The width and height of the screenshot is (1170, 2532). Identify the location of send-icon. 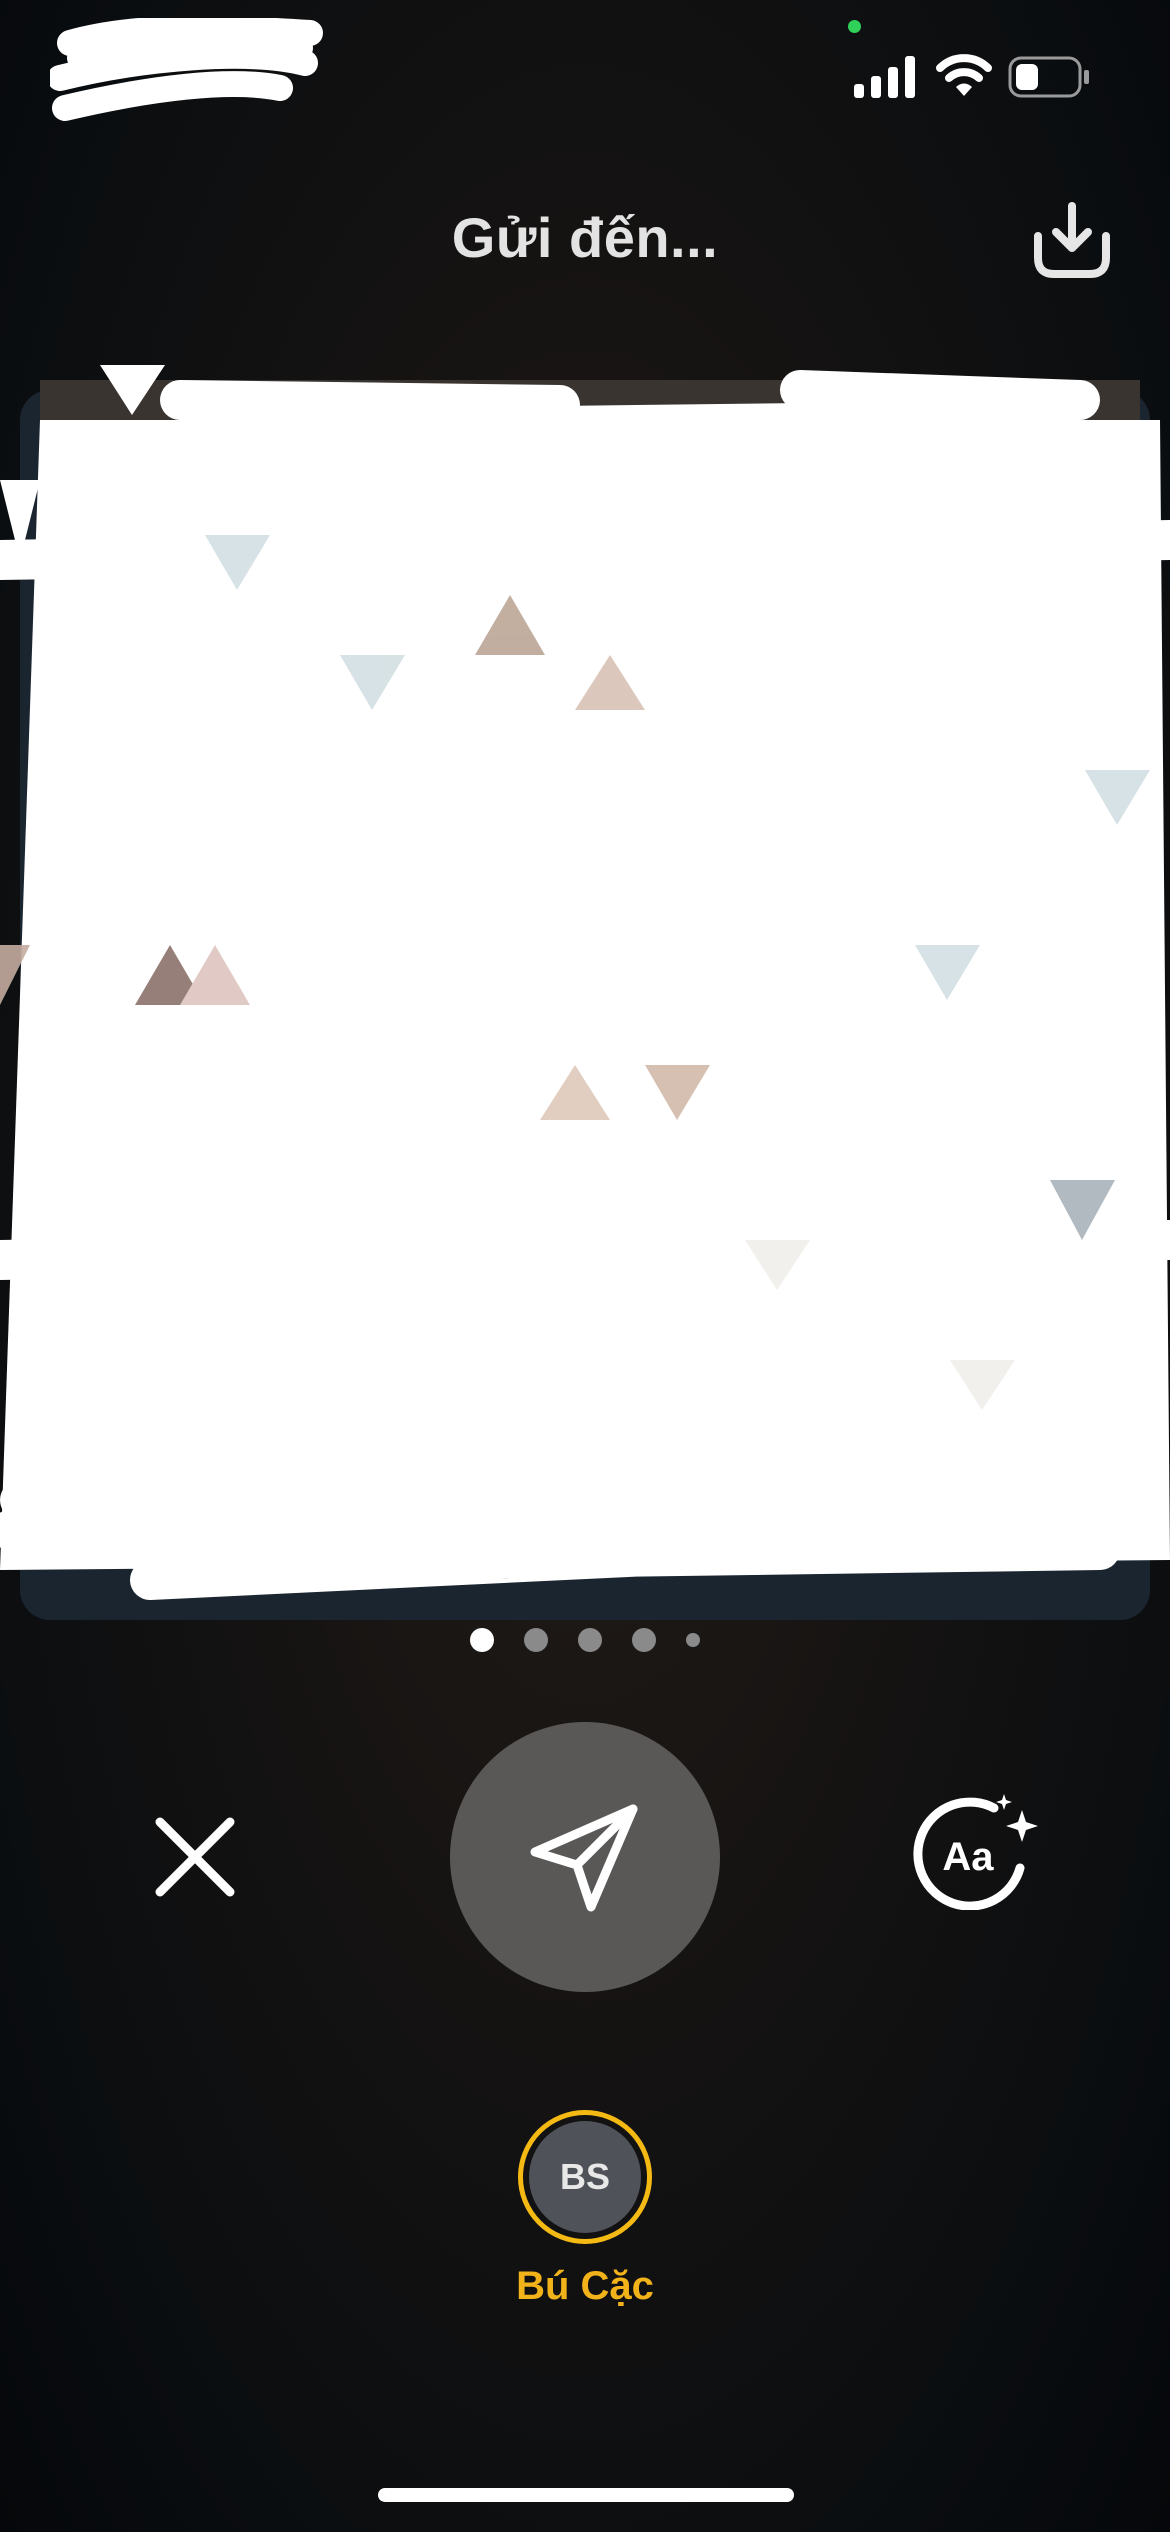
(584, 1858).